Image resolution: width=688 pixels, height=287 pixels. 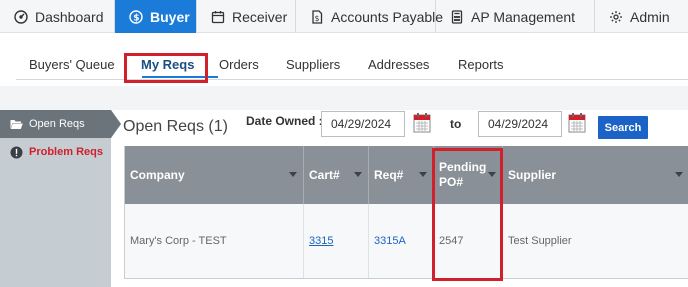 I want to click on tab-admin: Admin, so click(x=641, y=16).